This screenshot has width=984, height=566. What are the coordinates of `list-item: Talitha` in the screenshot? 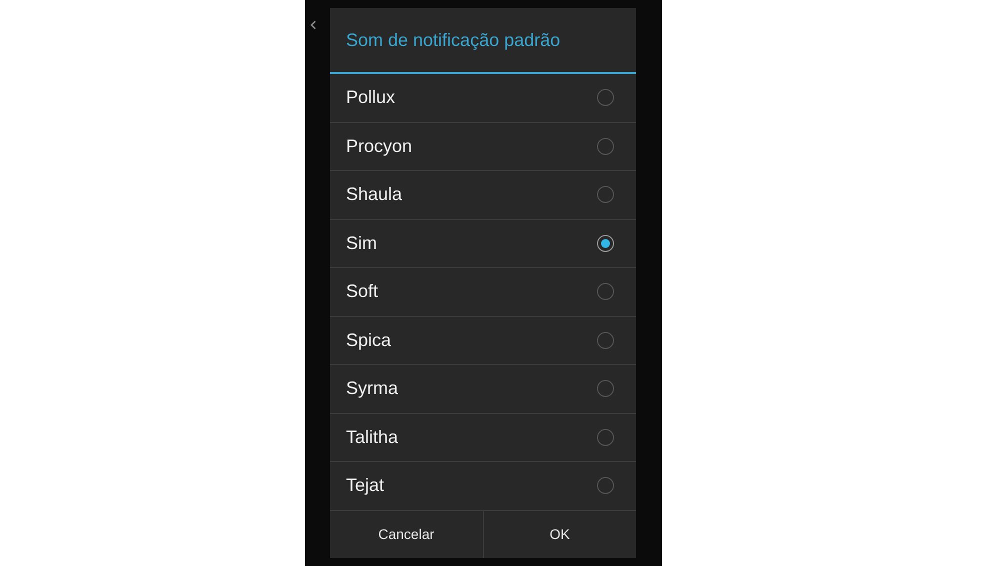 It's located at (483, 438).